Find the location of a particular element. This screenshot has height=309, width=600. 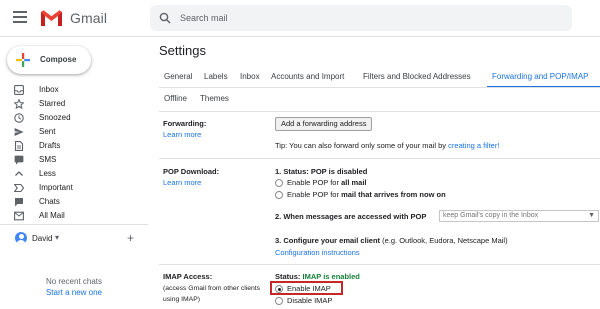

pop-learn-more-link: Learn more is located at coordinates (182, 182).